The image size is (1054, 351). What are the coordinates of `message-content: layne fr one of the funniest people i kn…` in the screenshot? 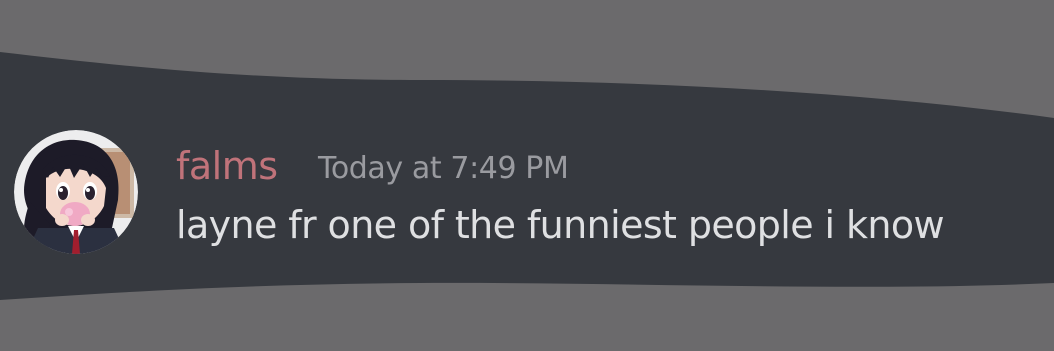 It's located at (560, 225).